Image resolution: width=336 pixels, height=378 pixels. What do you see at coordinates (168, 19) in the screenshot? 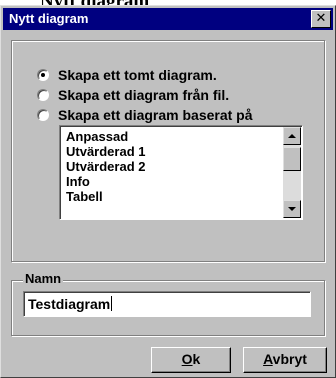
I see `title-bar: Nytt diagram ✕` at bounding box center [168, 19].